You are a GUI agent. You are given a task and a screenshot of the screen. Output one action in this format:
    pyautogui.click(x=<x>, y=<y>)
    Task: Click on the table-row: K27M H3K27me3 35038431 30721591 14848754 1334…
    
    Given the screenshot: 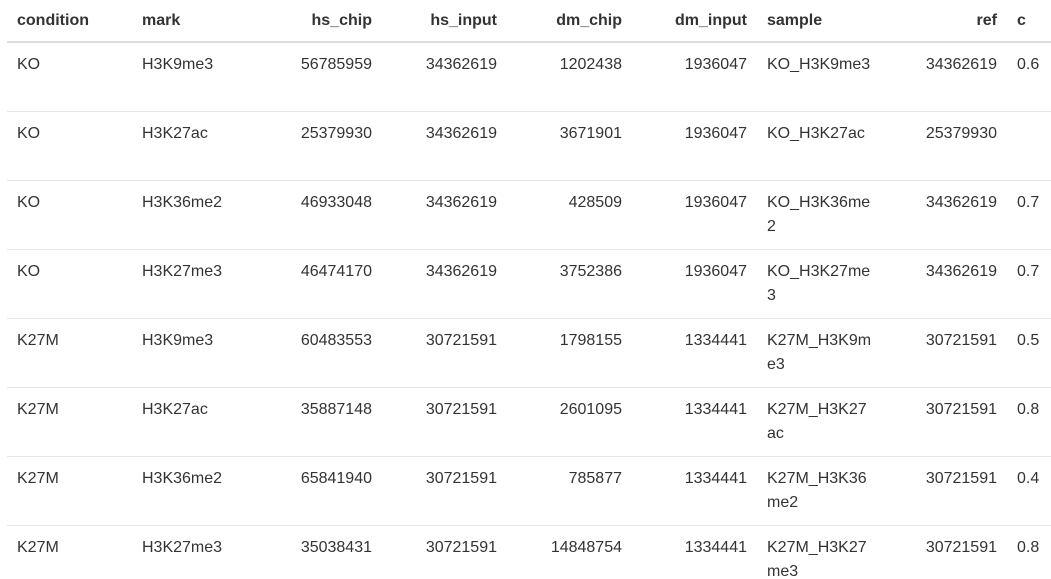 What is the action you would take?
    pyautogui.click(x=529, y=551)
    